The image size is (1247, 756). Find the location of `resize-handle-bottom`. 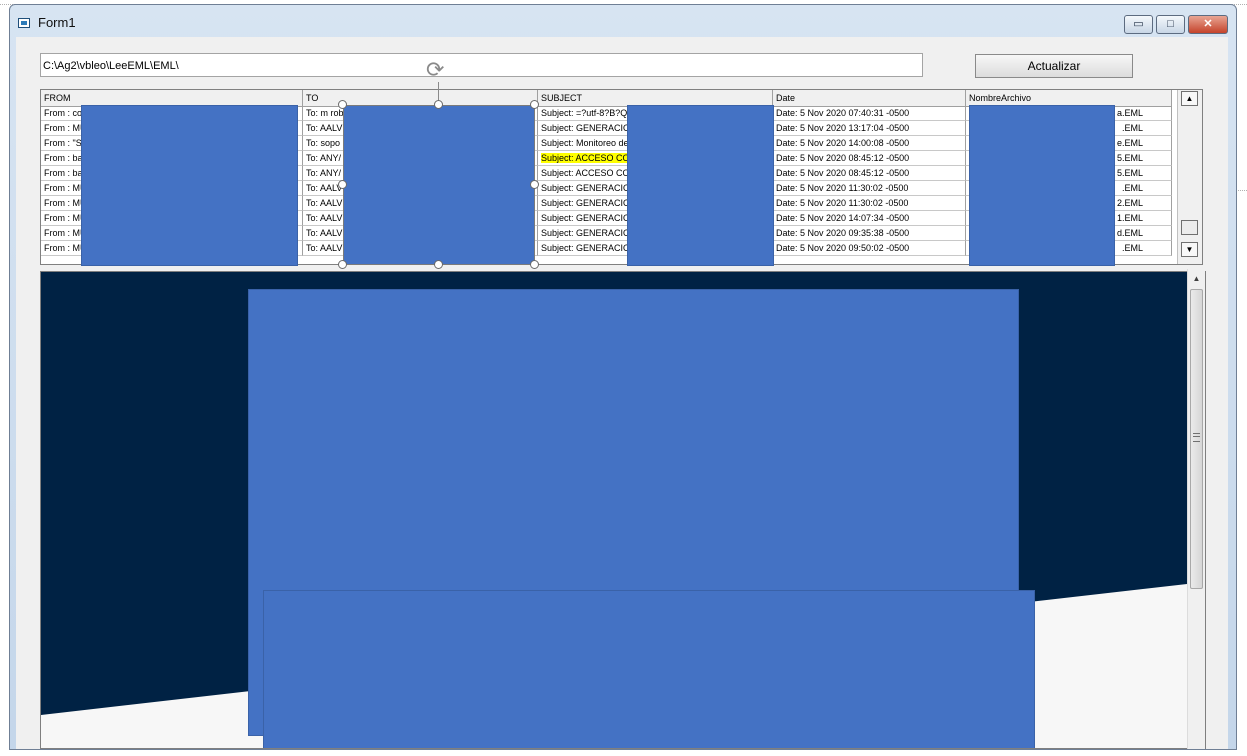

resize-handle-bottom is located at coordinates (438, 264).